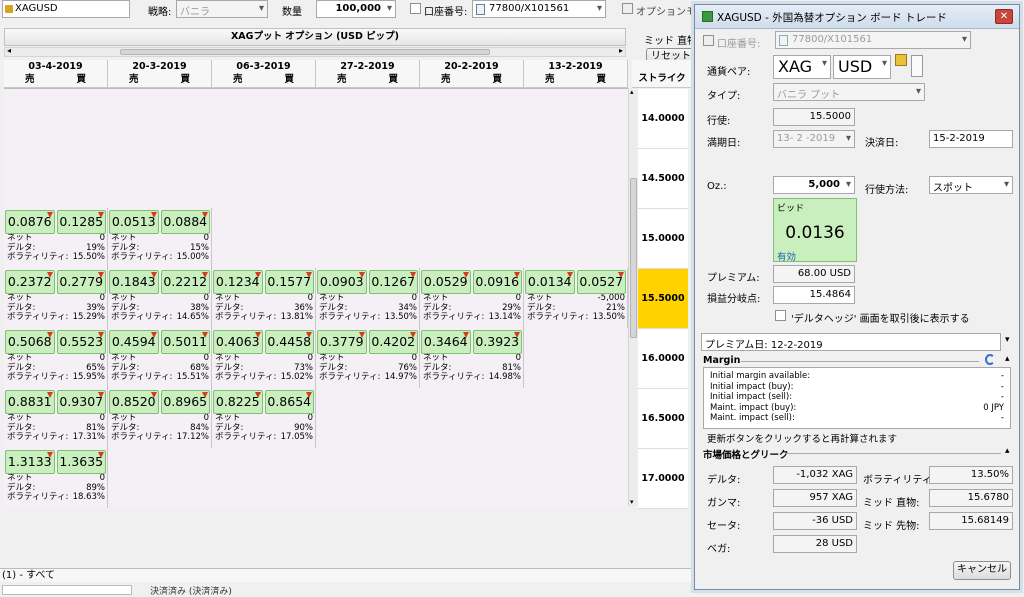 This screenshot has height=597, width=1024. What do you see at coordinates (367, 66) in the screenshot?
I see `expiry-date: 27-2-2019` at bounding box center [367, 66].